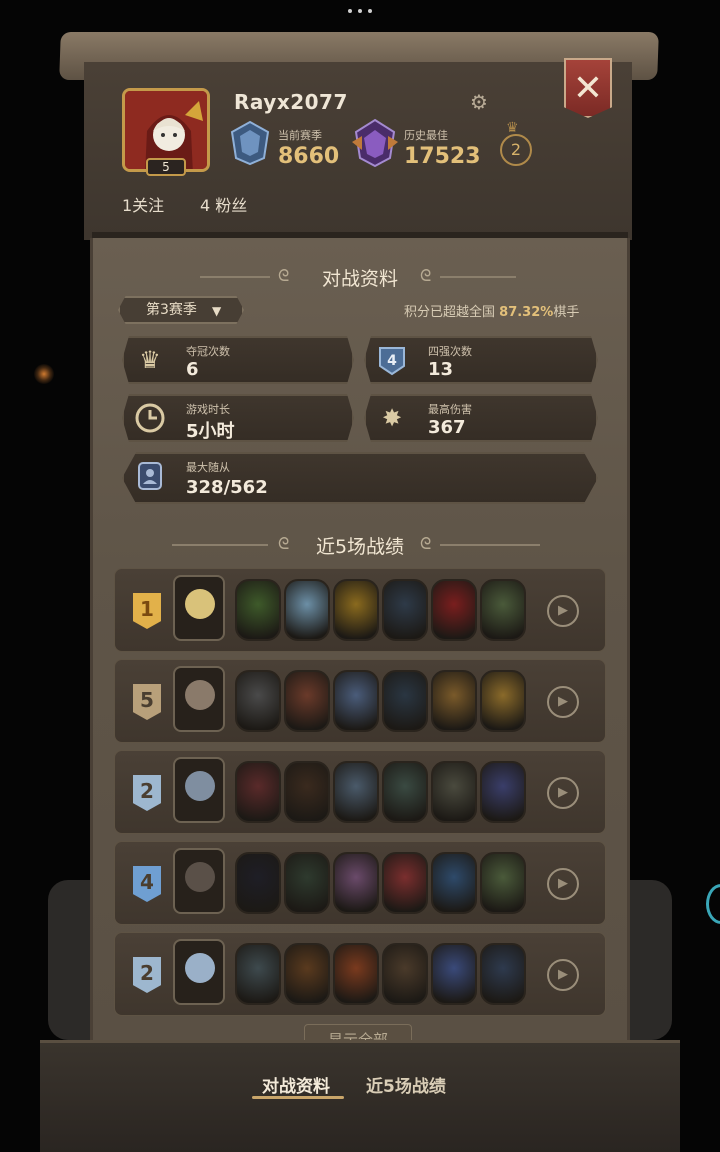 Image resolution: width=720 pixels, height=1152 pixels. I want to click on stat-value: 5小时, so click(210, 431).